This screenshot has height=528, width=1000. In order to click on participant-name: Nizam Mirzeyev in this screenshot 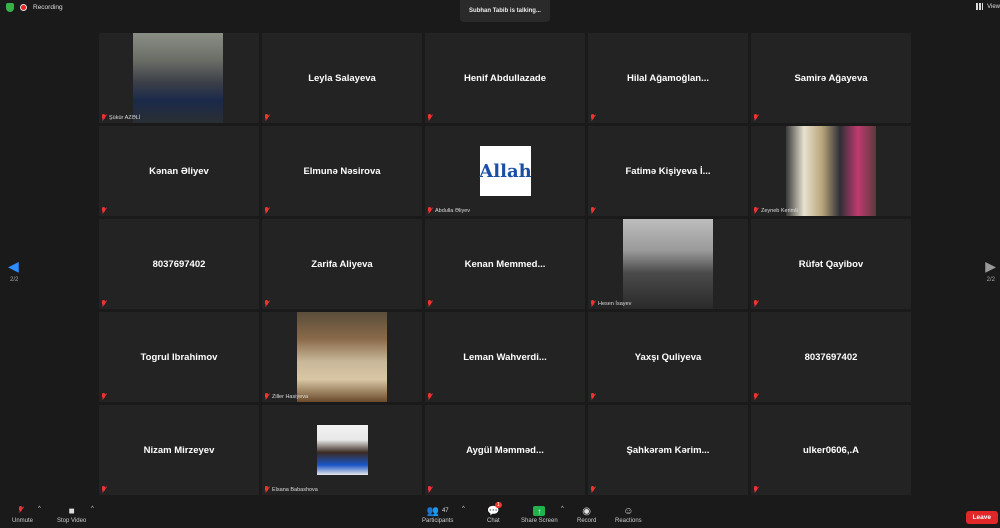, I will do `click(179, 450)`.